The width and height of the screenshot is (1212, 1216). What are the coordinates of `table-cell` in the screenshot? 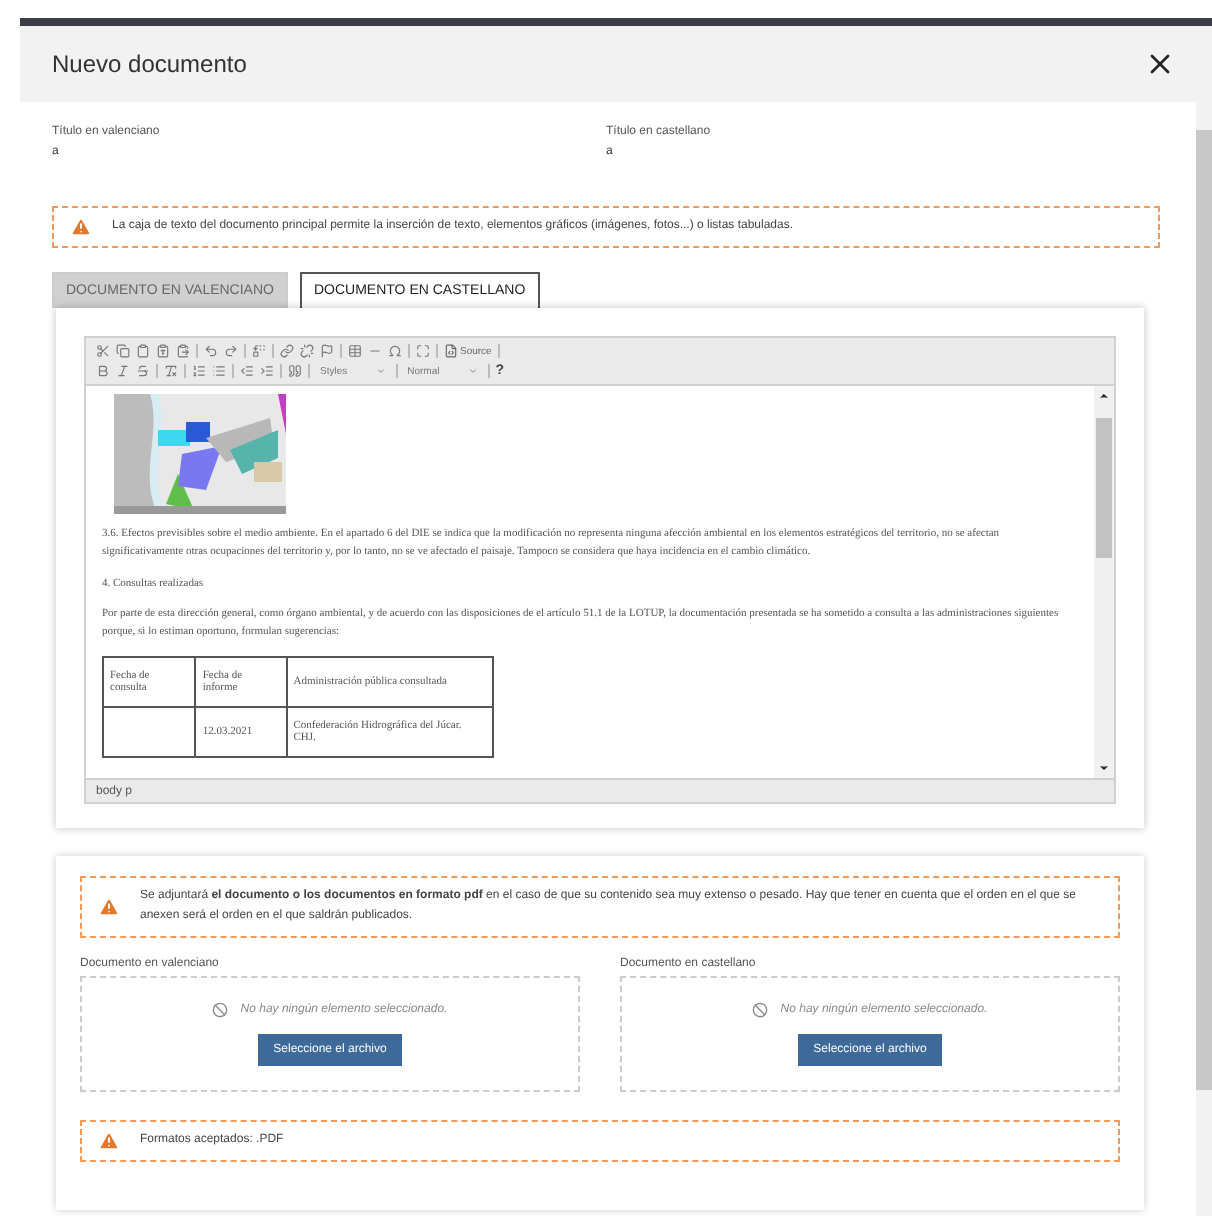 It's located at (149, 731).